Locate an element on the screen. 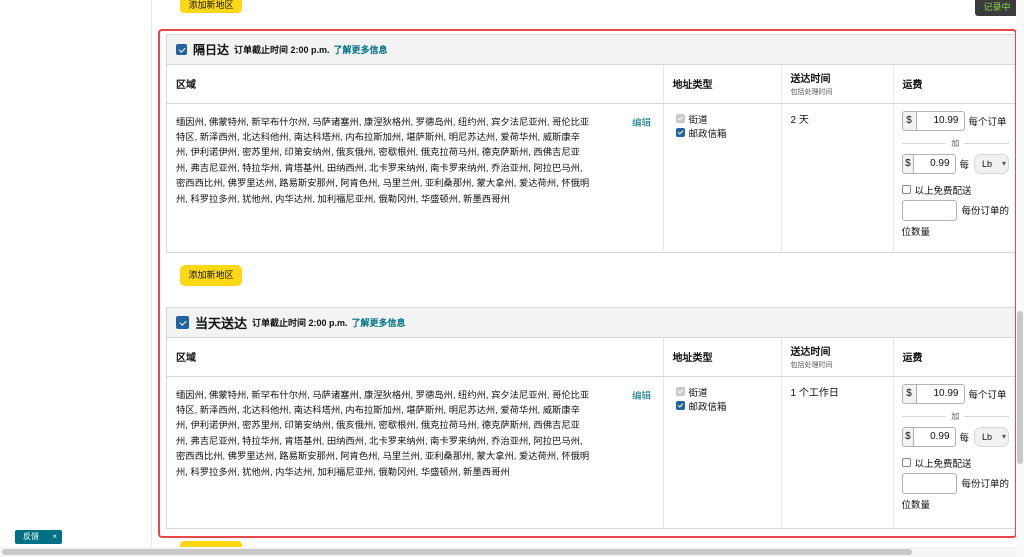 Image resolution: width=1024 pixels, height=557 pixels. recording-badge: 记录中 is located at coordinates (997, 8).